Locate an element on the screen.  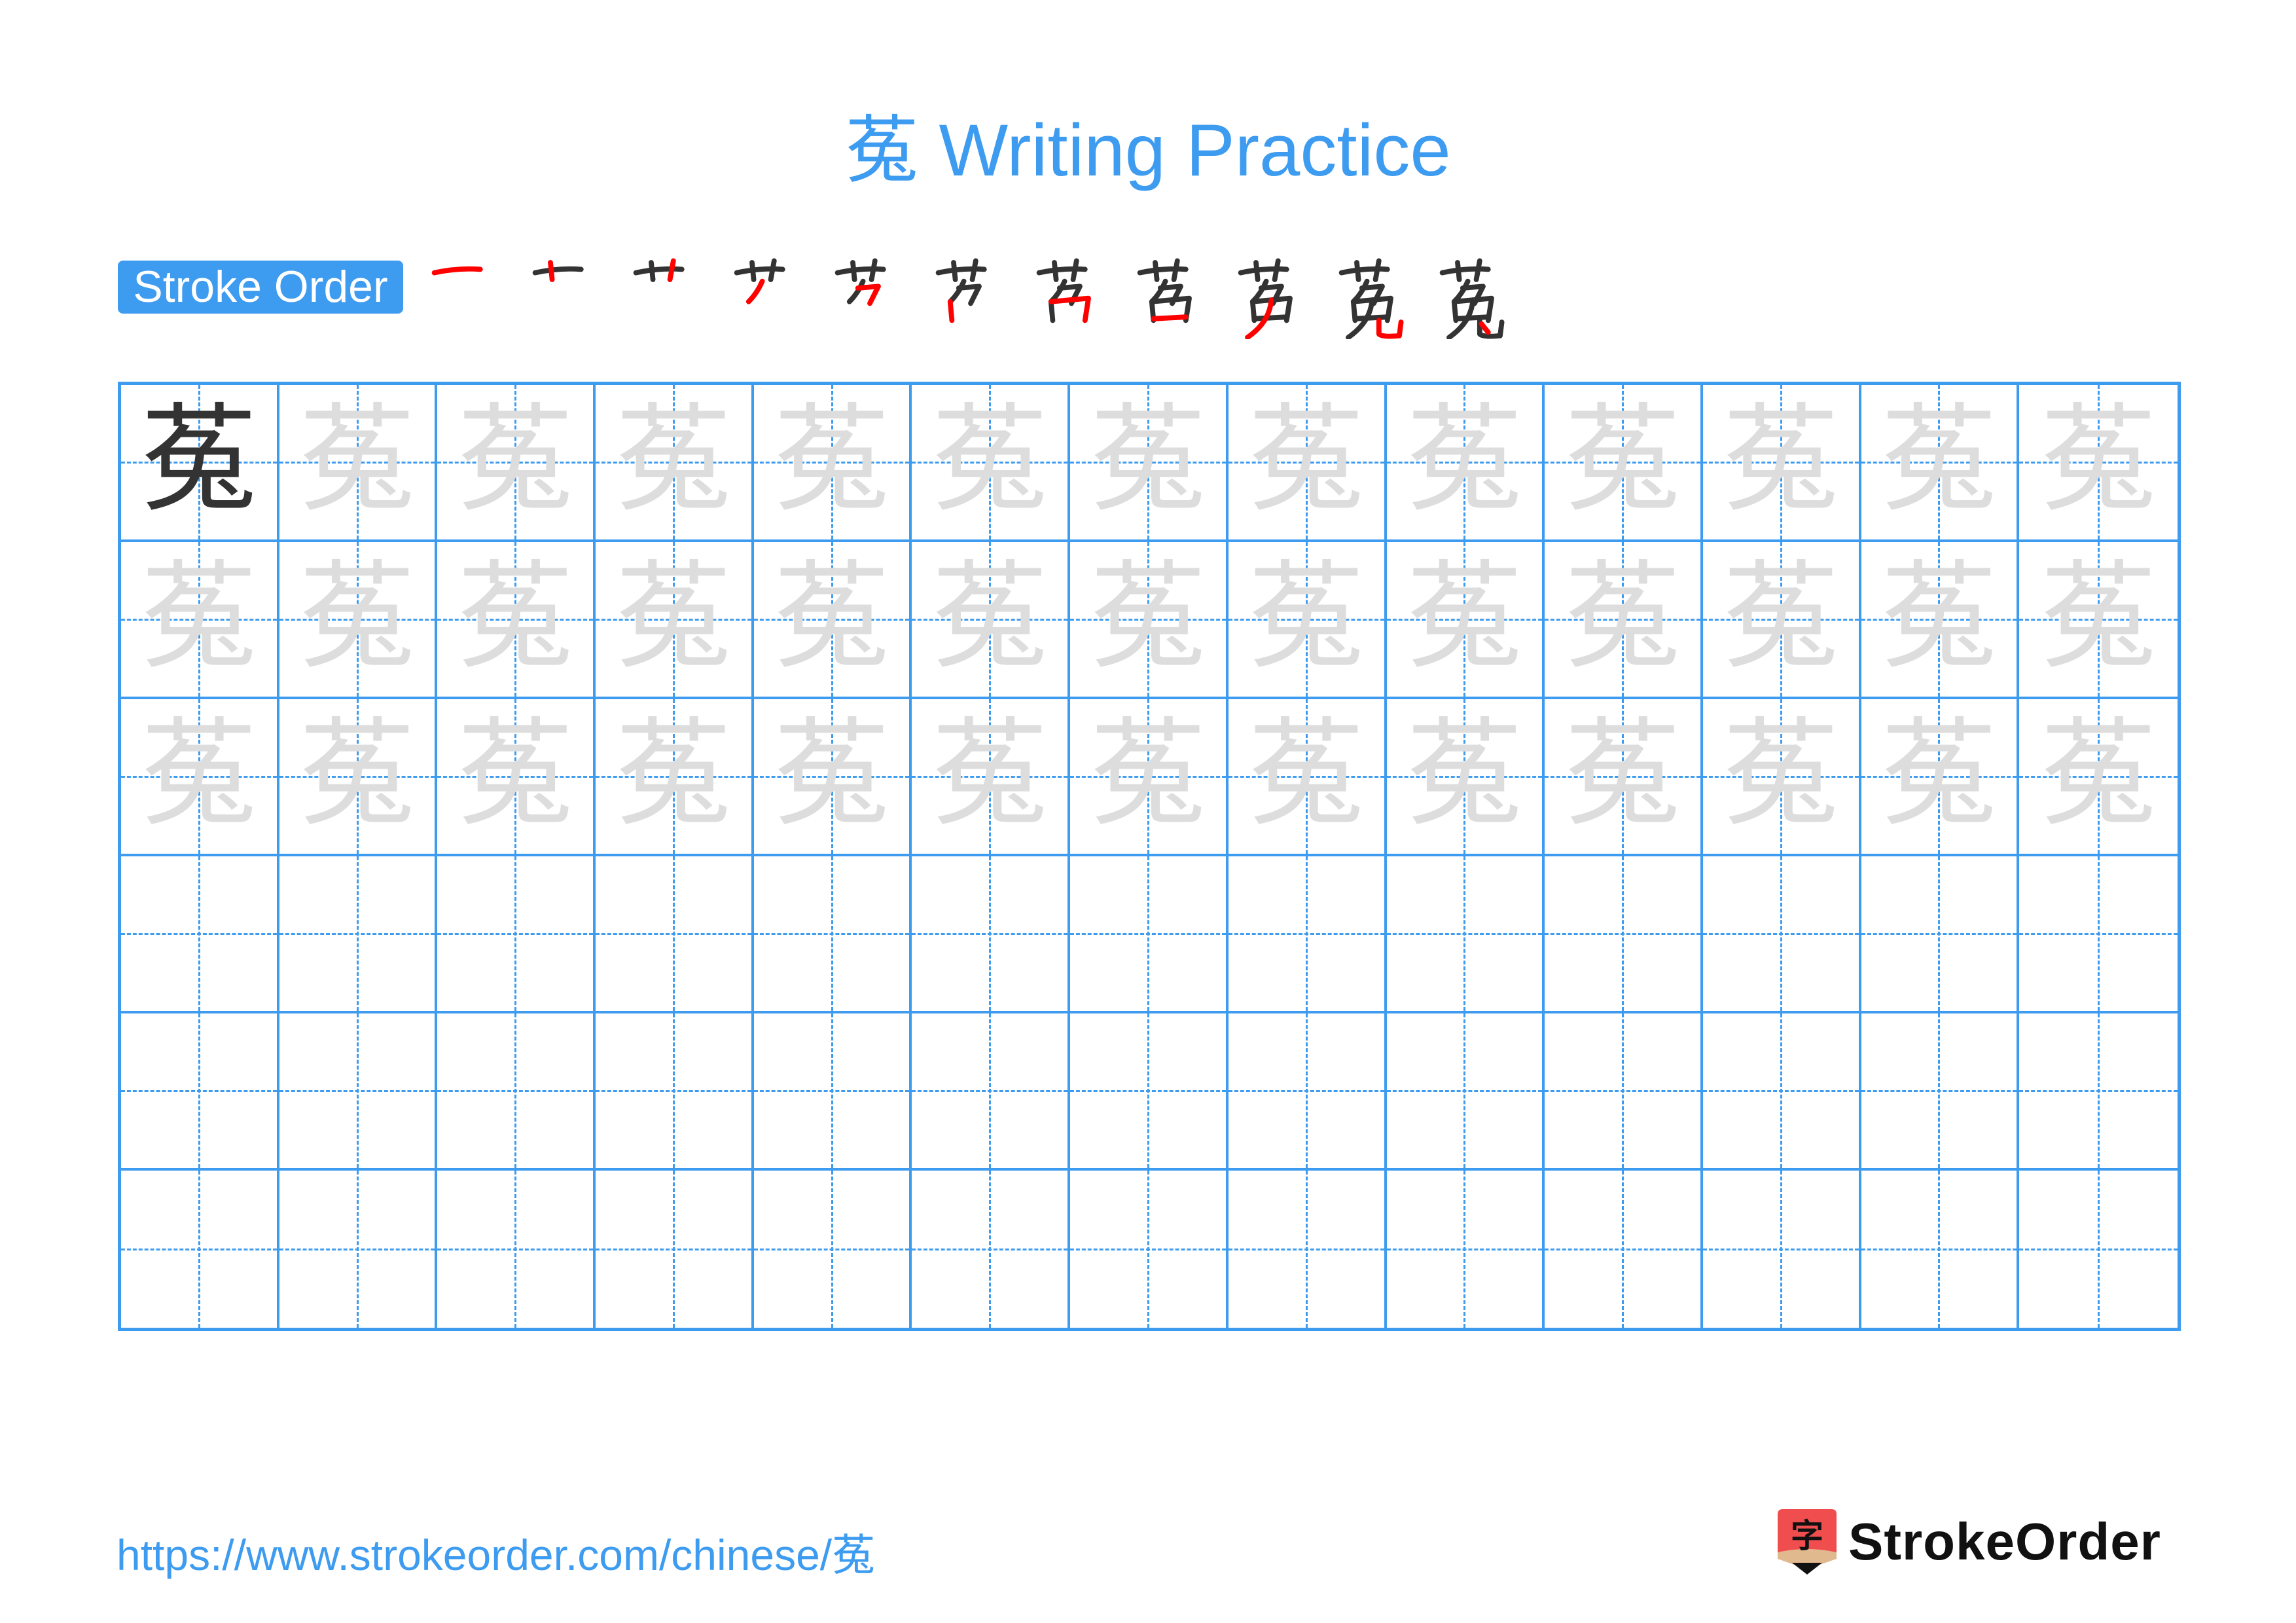
stroke-order-sequence is located at coordinates (973, 298).